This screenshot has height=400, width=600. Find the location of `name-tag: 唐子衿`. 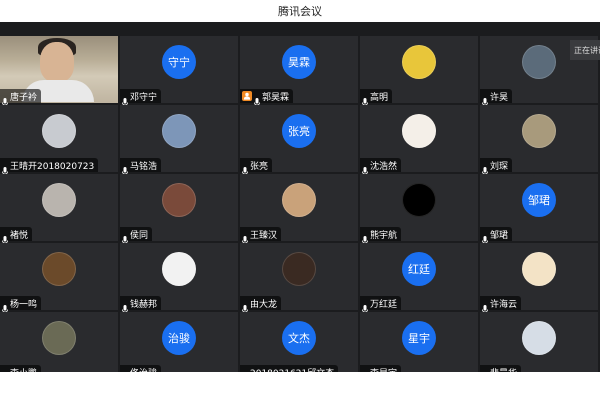

name-tag: 唐子衿 is located at coordinates (21, 98).